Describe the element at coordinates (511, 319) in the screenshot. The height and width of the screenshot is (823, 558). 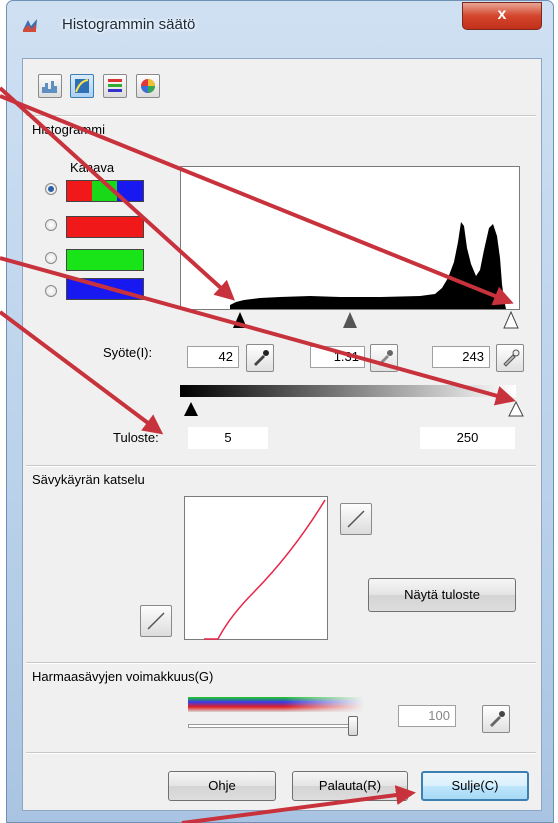
I see `input-white-marker` at that location.